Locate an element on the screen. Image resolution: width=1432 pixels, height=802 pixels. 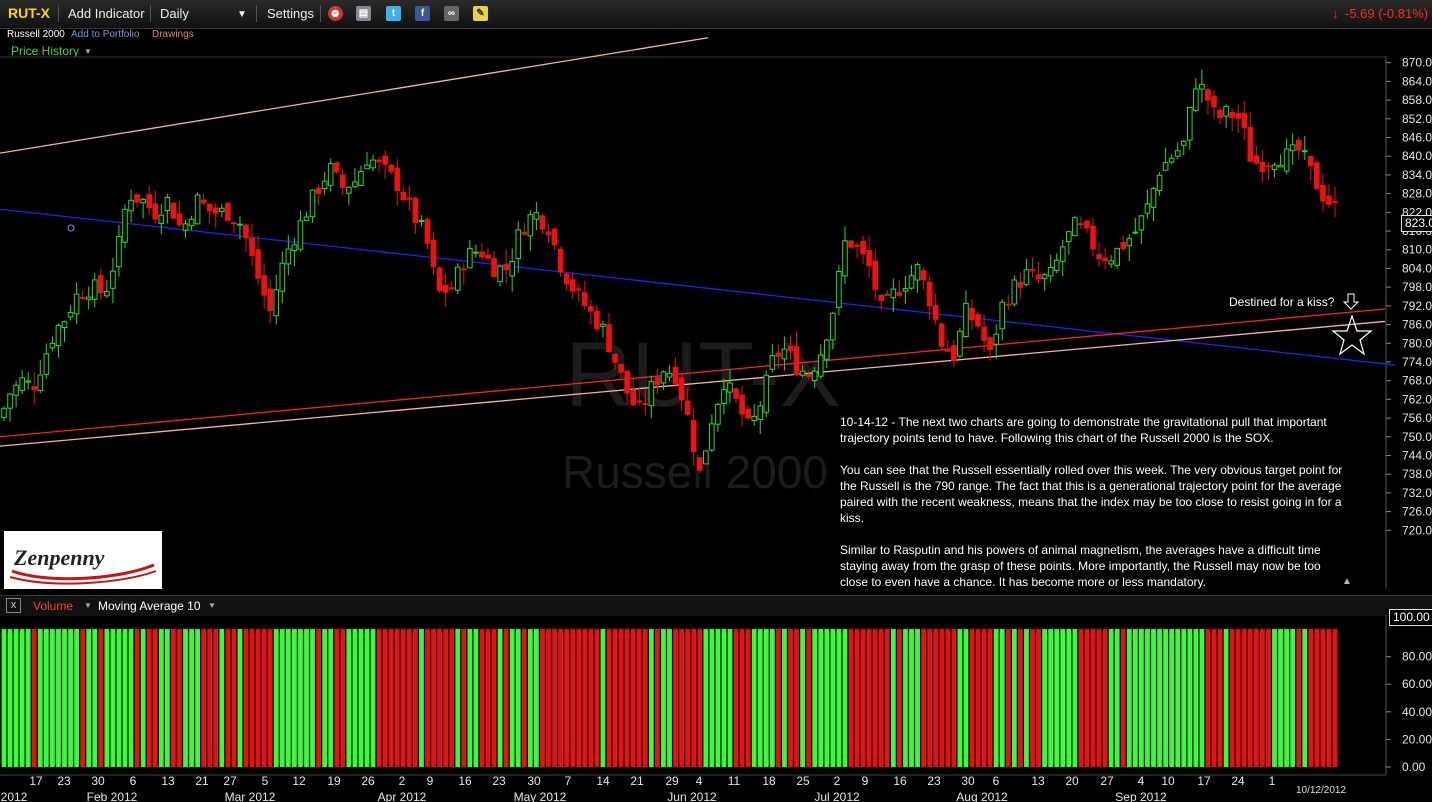
volume-label: Volume is located at coordinates (53, 606).